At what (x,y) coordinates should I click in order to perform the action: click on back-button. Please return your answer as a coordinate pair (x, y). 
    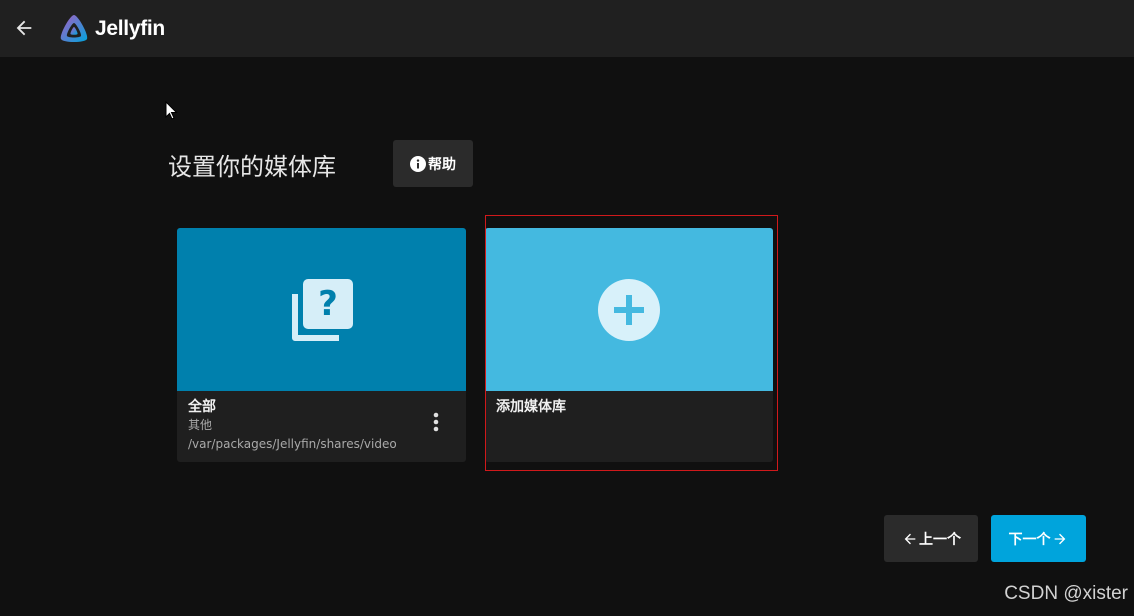
    Looking at the image, I should click on (24, 28).